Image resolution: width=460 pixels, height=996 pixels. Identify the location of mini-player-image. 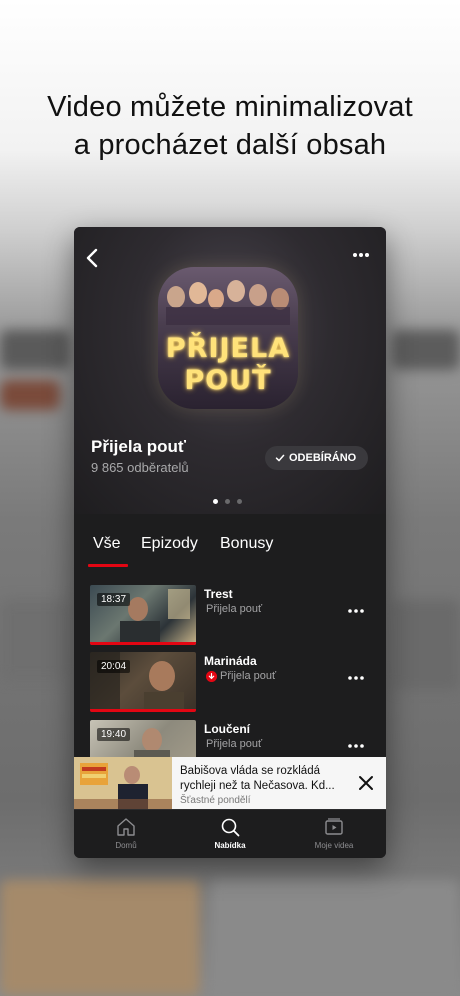
(123, 783).